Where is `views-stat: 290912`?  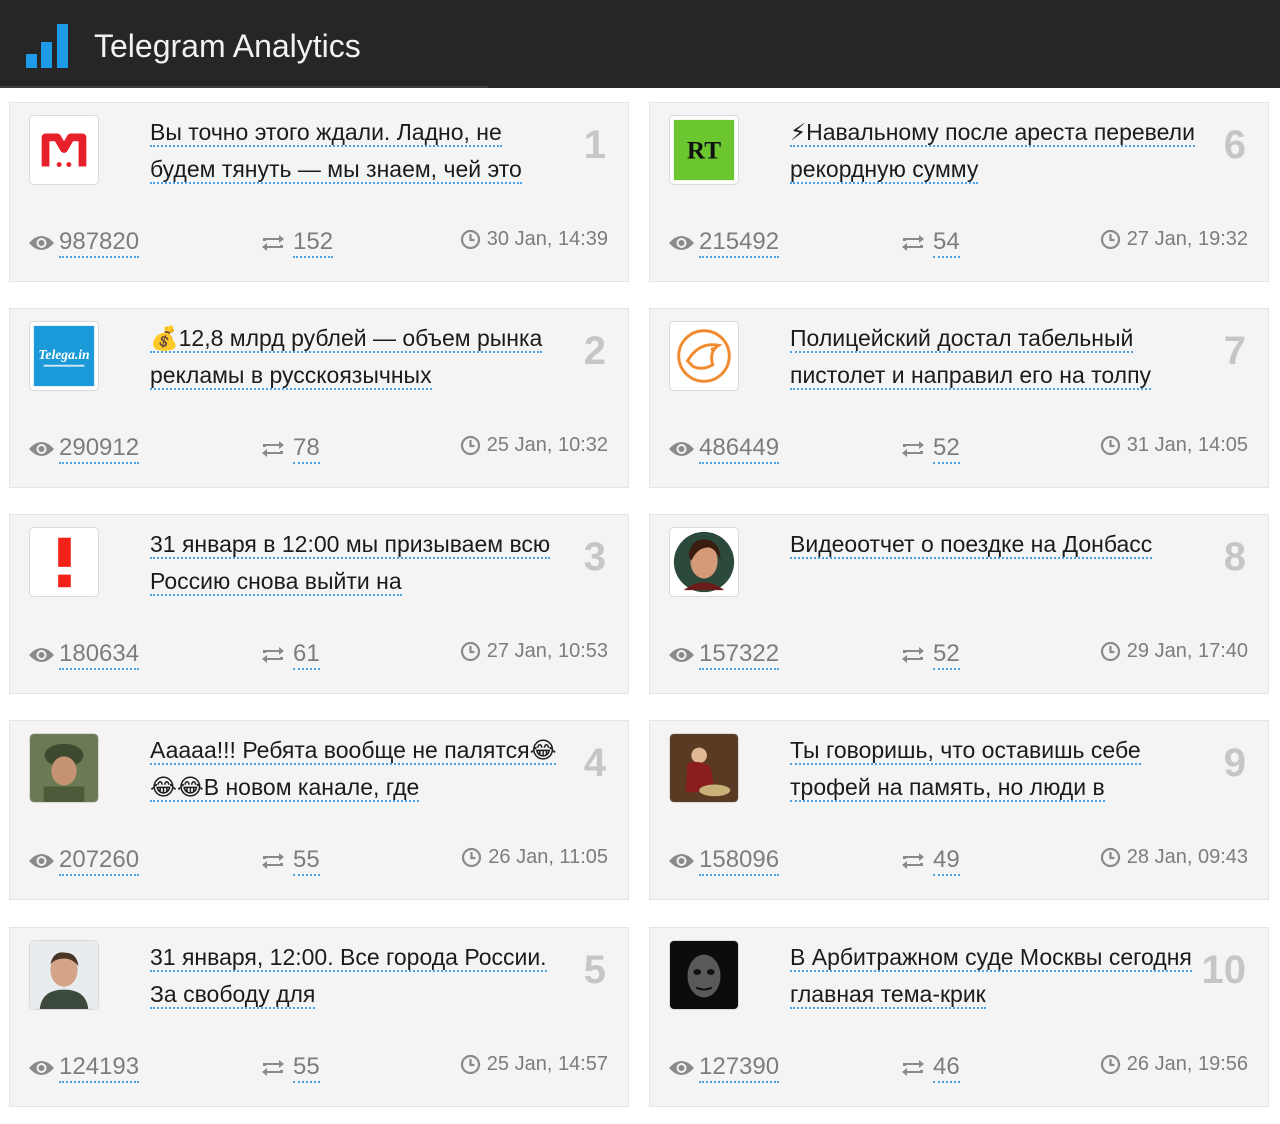 views-stat: 290912 is located at coordinates (84, 449).